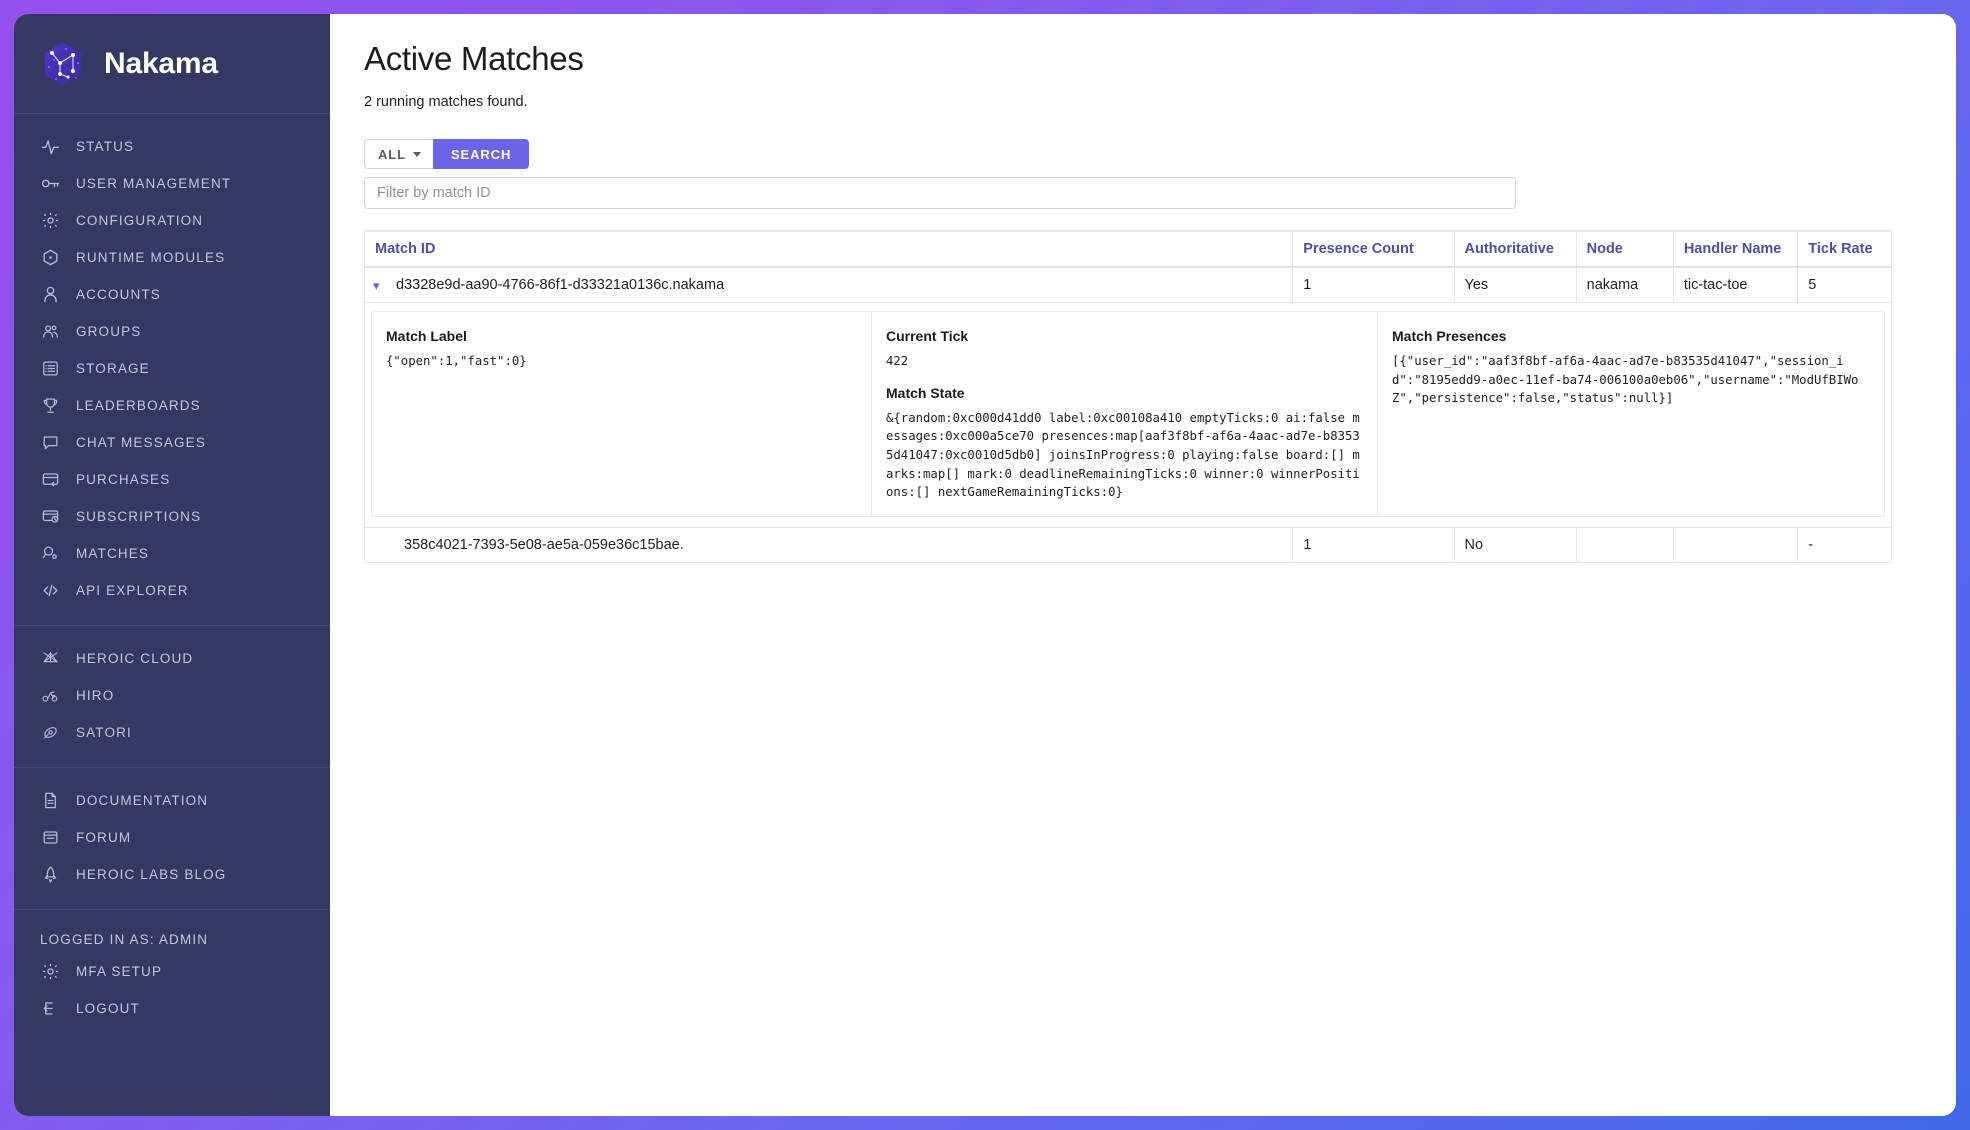  What do you see at coordinates (172, 294) in the screenshot?
I see `sidebar-item-accounts: ACCOUNTS` at bounding box center [172, 294].